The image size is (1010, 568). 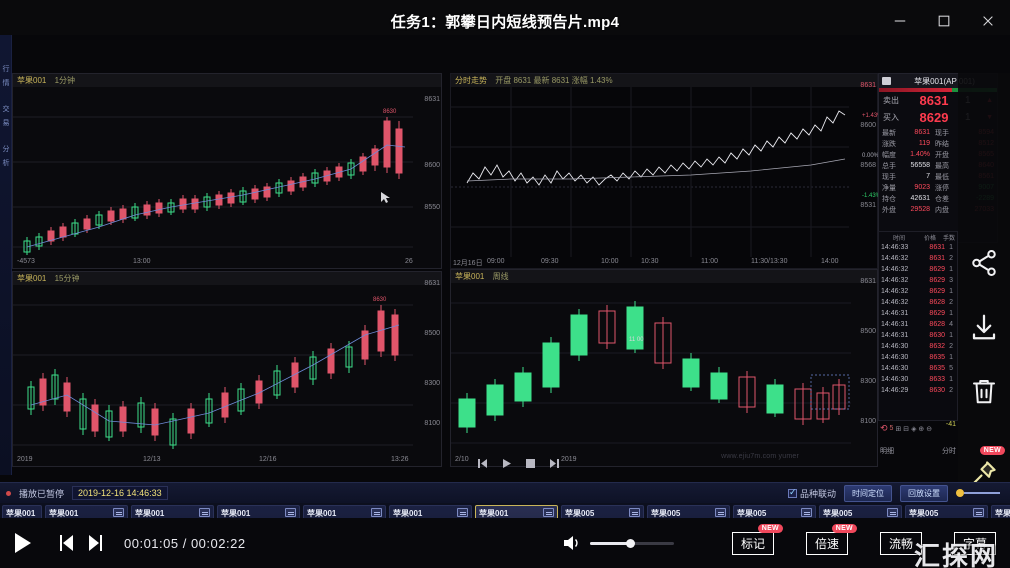 I want to click on price-tick: 8631, so click(x=868, y=281).